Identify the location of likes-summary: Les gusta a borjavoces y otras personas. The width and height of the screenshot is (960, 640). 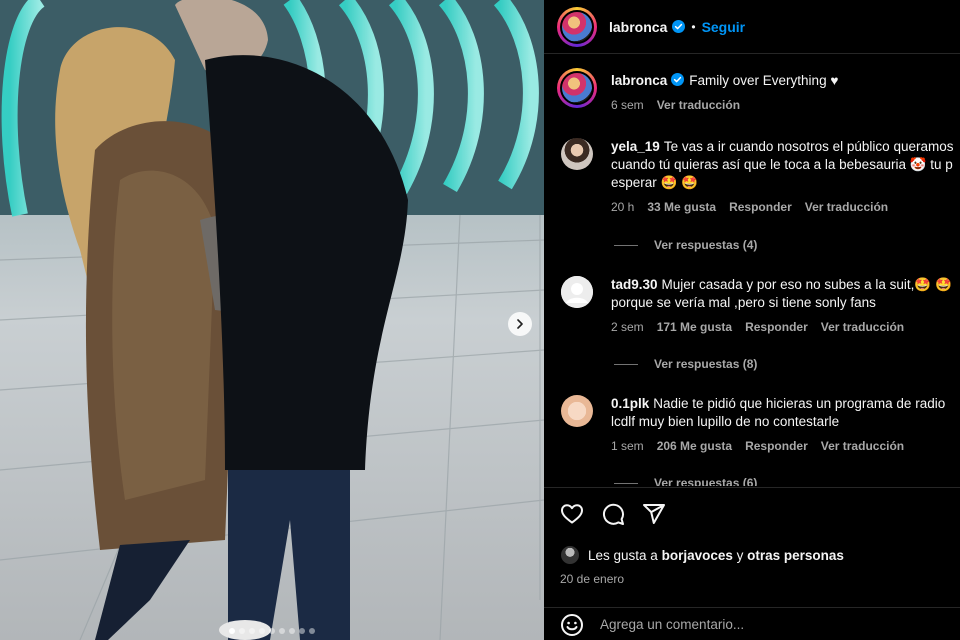
(702, 555).